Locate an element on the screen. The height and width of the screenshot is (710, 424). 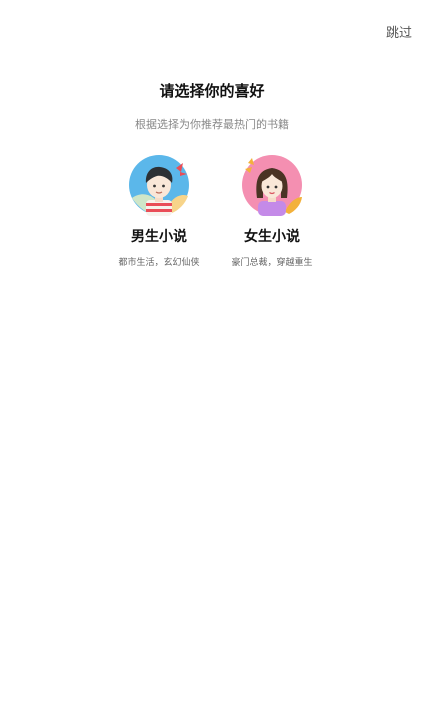
female-novel-description: 豪门总裁，穿越重生 is located at coordinates (272, 263).